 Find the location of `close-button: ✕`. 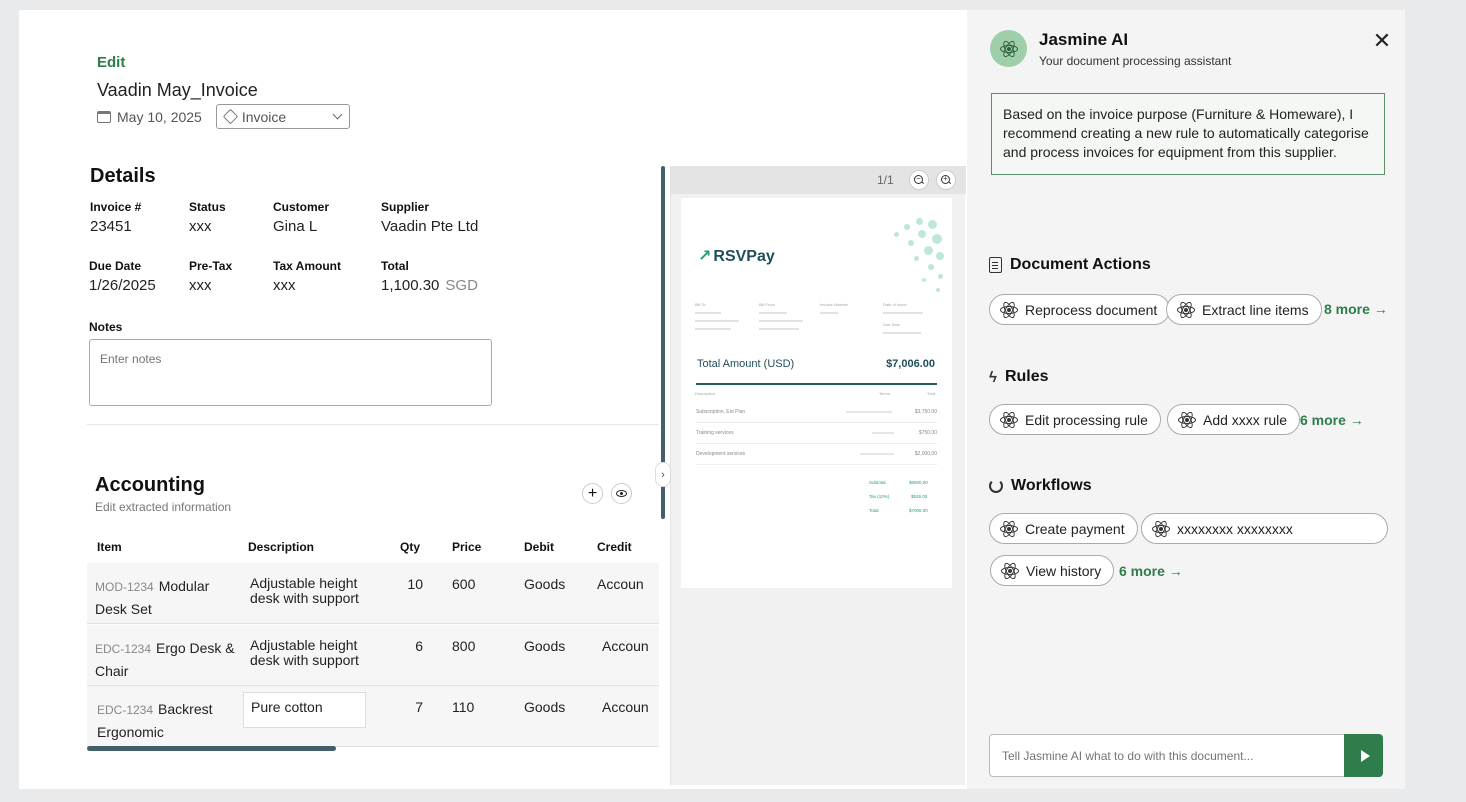

close-button: ✕ is located at coordinates (1382, 41).